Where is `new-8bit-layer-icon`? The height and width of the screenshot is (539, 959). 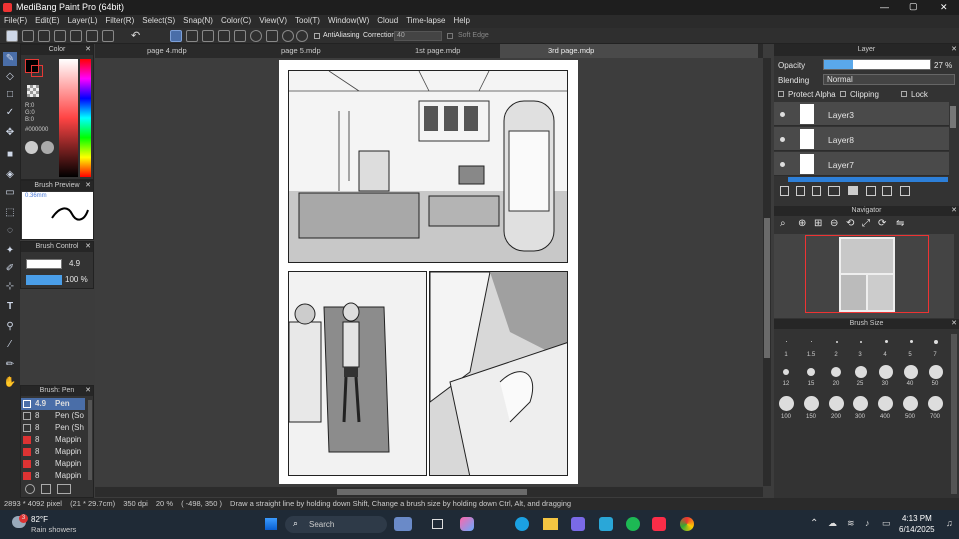
new-8bit-layer-icon is located at coordinates (816, 191).